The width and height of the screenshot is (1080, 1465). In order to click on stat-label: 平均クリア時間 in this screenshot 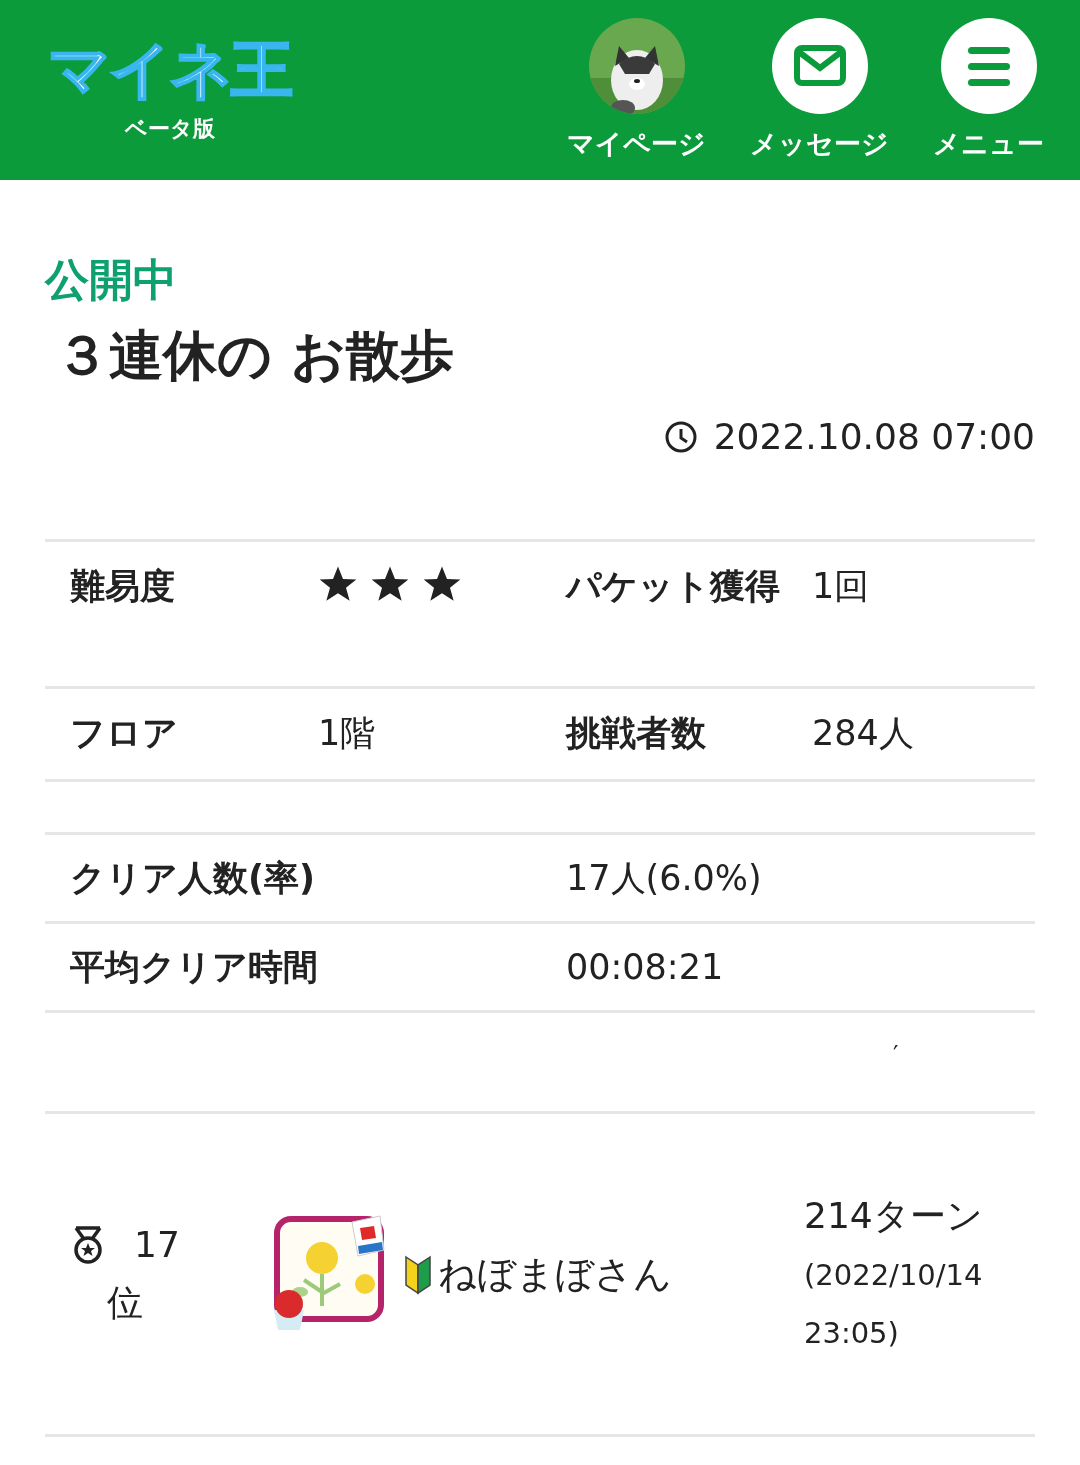, I will do `click(194, 967)`.